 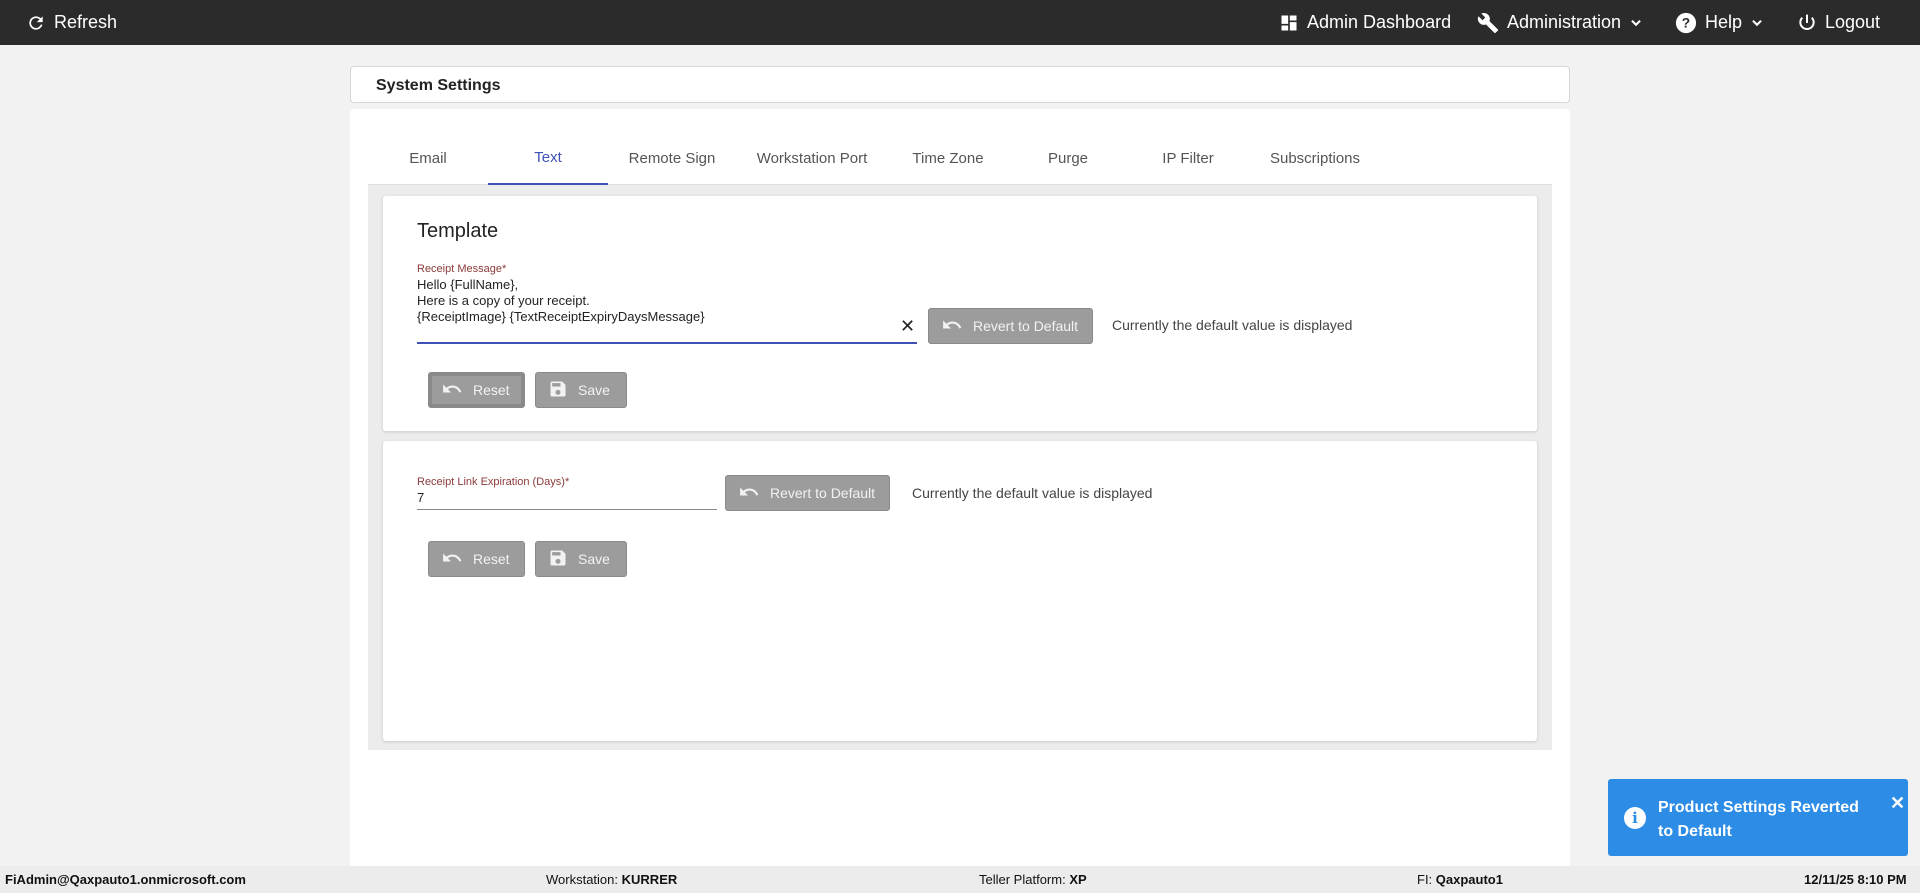 I want to click on footer-platform: Teller Platform: XP, so click(x=1033, y=879).